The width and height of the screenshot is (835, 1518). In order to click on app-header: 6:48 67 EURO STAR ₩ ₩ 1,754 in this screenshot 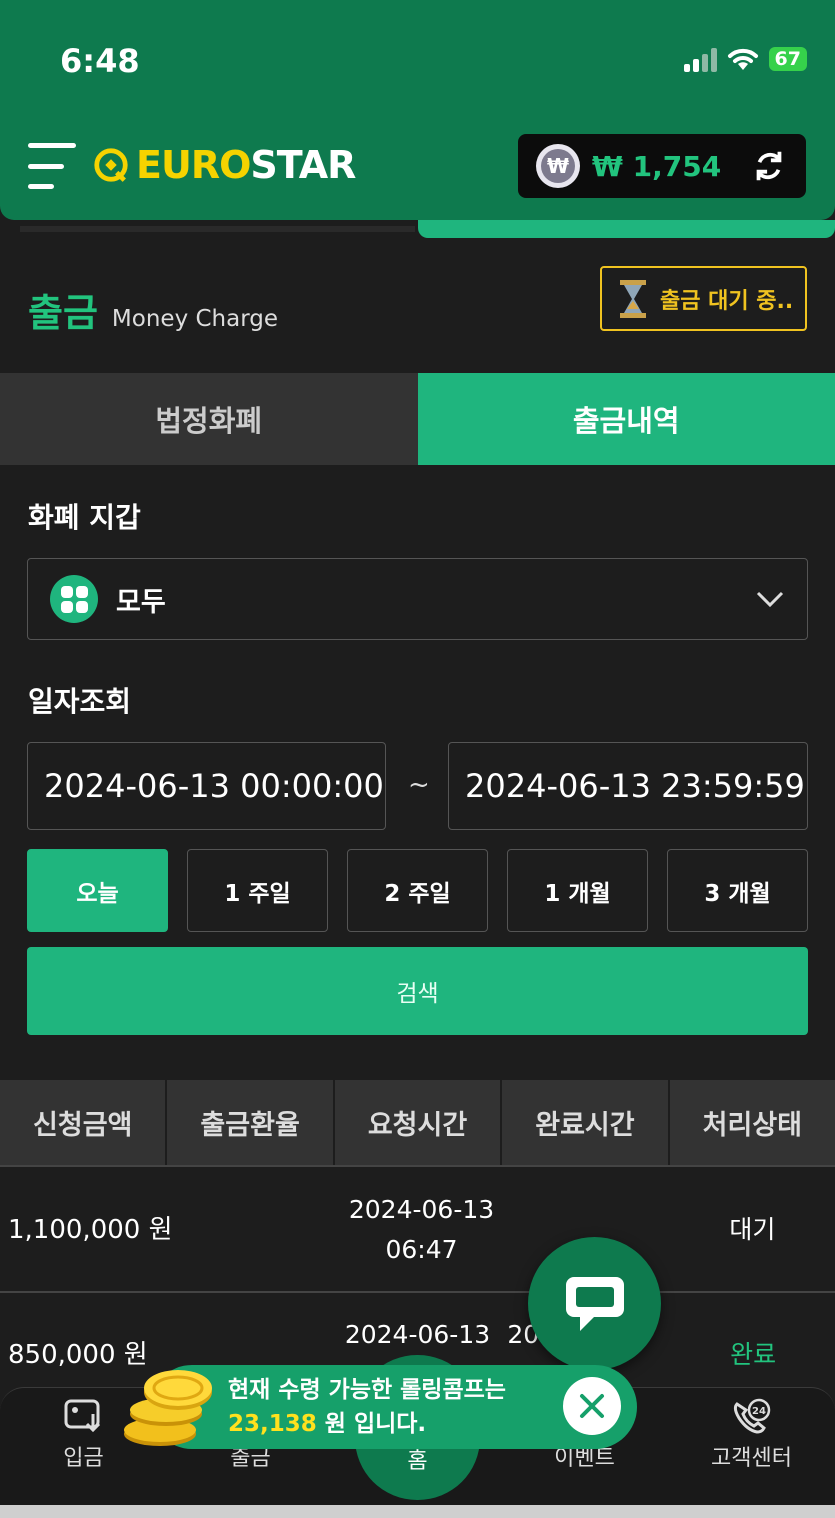, I will do `click(417, 110)`.